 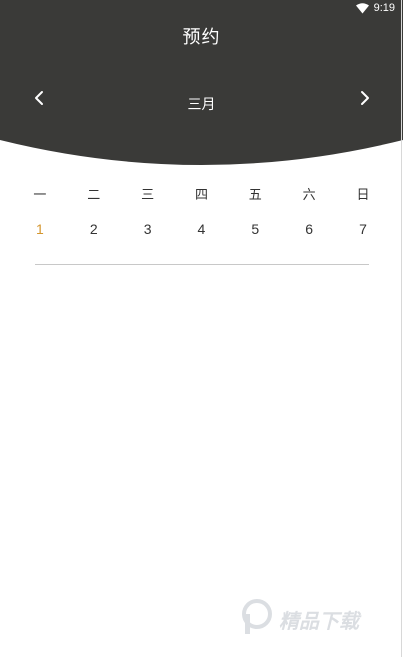 I want to click on month-label: 三月, so click(x=201, y=105).